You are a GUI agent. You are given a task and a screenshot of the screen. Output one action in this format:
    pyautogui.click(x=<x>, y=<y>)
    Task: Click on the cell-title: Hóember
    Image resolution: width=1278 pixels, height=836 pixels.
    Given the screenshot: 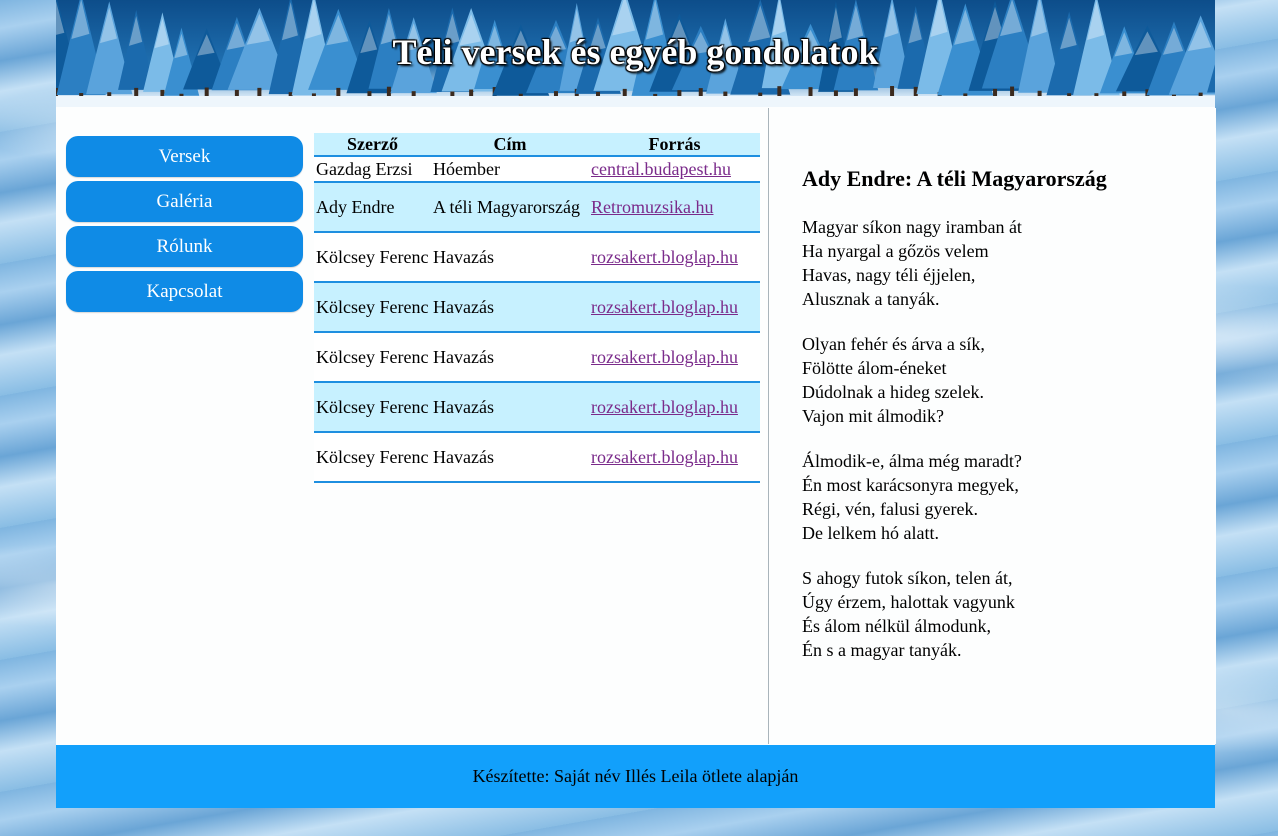 What is the action you would take?
    pyautogui.click(x=510, y=169)
    